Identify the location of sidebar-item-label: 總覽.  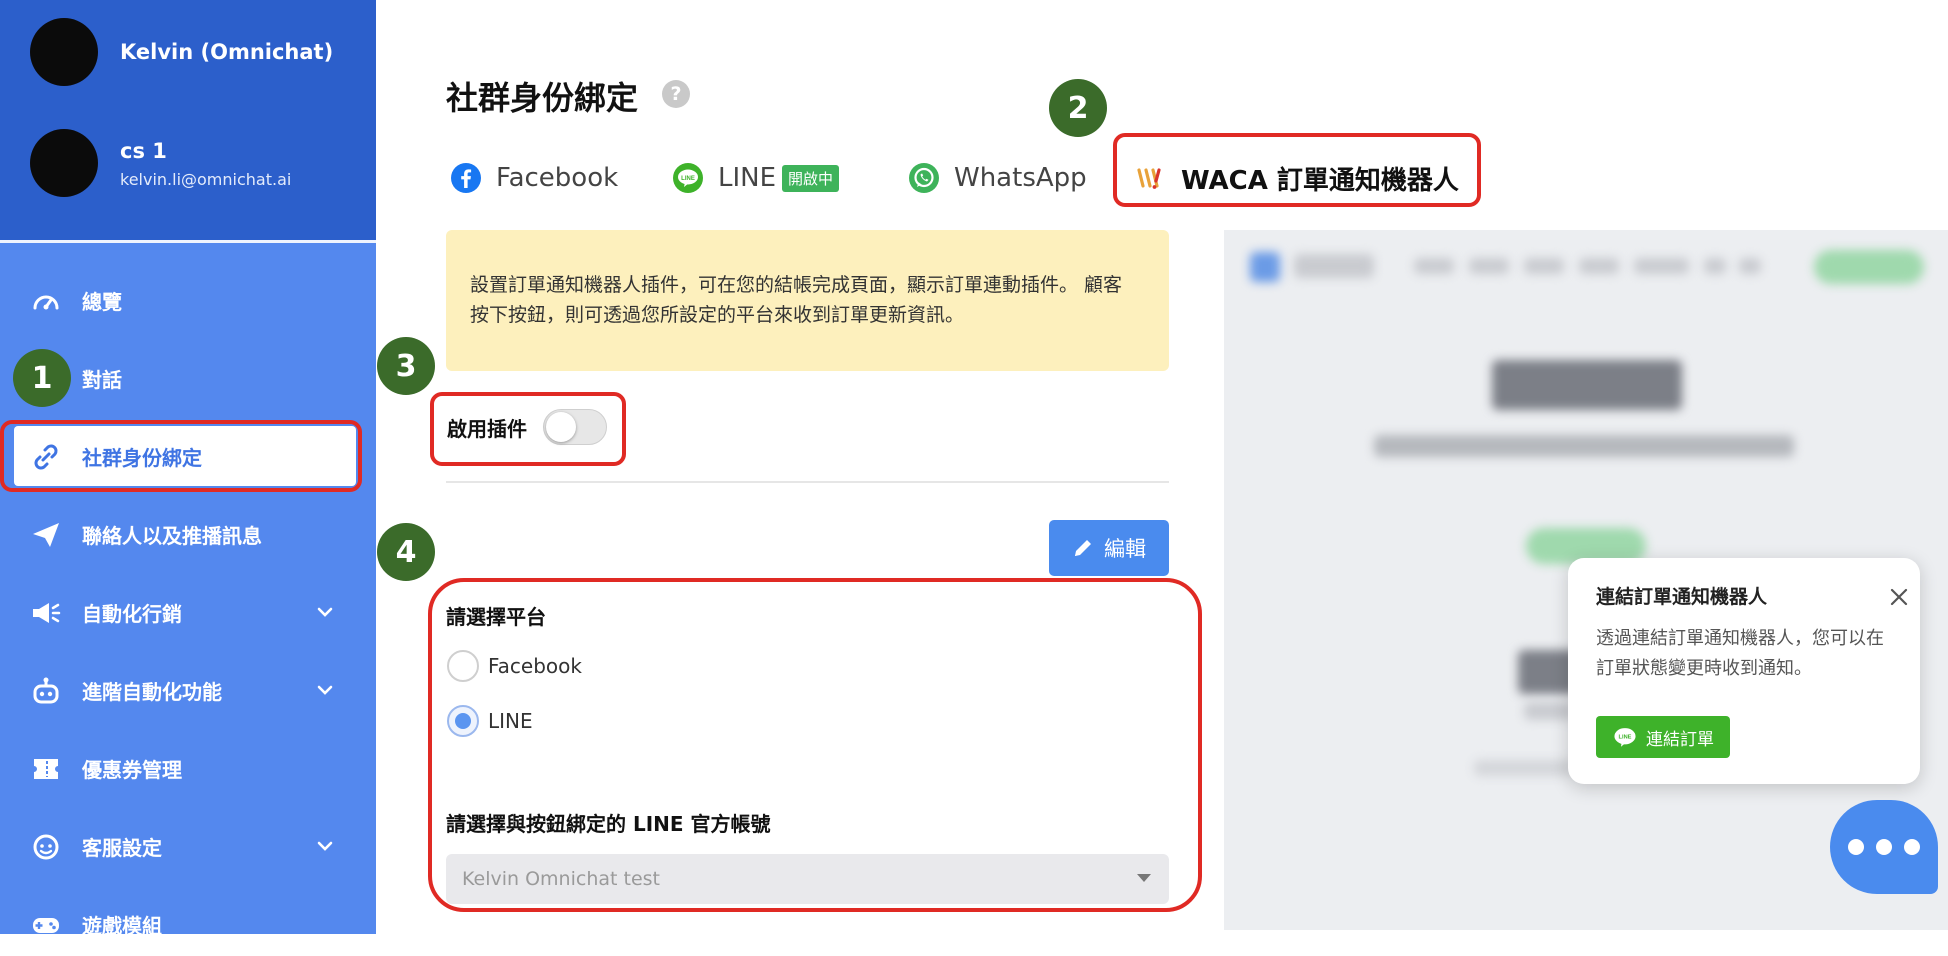
(102, 302).